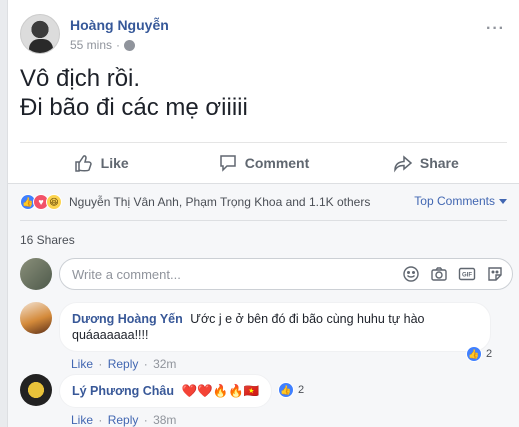 Image resolution: width=519 pixels, height=427 pixels. I want to click on viewer-avatar, so click(36, 274).